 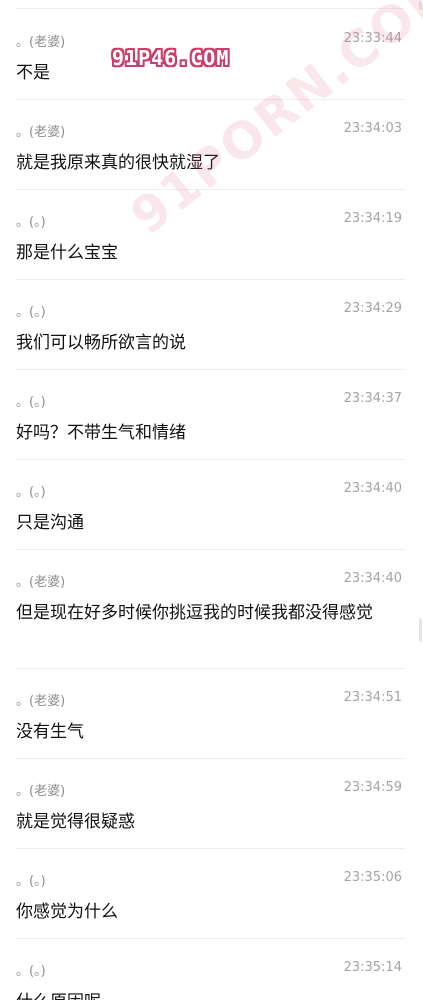 What do you see at coordinates (372, 128) in the screenshot?
I see `message-time: 23:34:03` at bounding box center [372, 128].